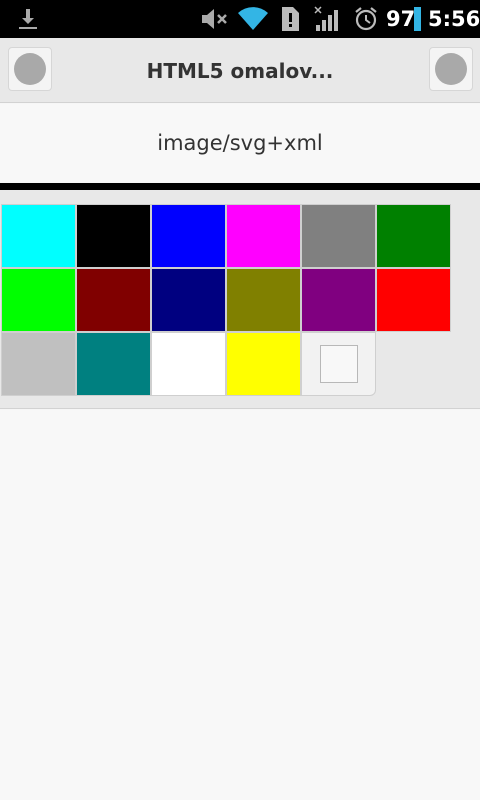  I want to click on wifi-icon, so click(253, 19).